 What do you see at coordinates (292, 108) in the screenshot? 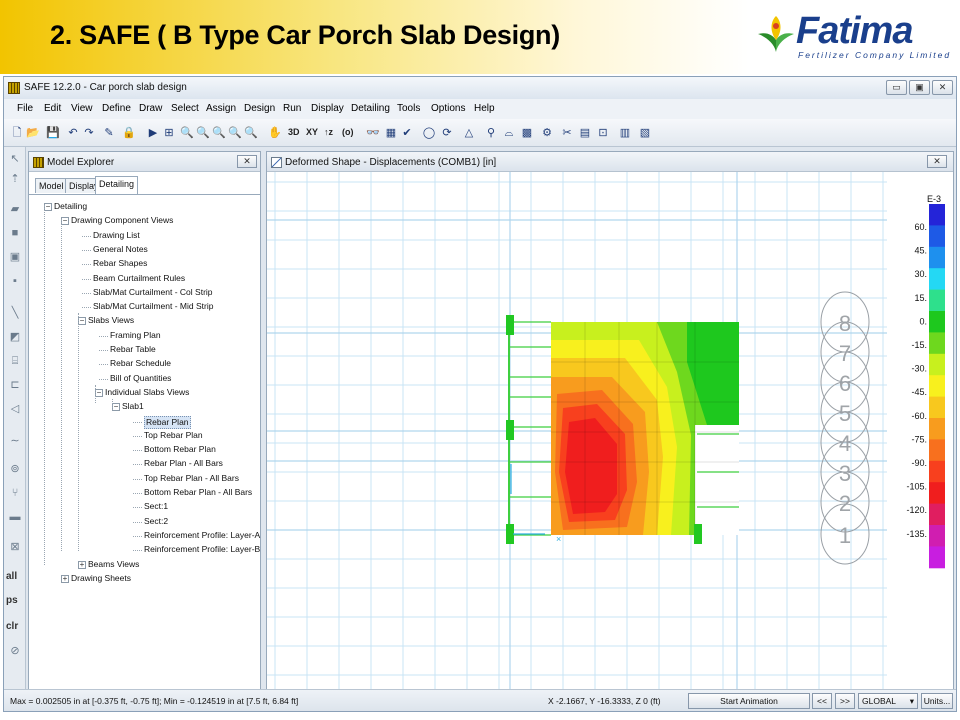
I see `menu-run: Run` at bounding box center [292, 108].